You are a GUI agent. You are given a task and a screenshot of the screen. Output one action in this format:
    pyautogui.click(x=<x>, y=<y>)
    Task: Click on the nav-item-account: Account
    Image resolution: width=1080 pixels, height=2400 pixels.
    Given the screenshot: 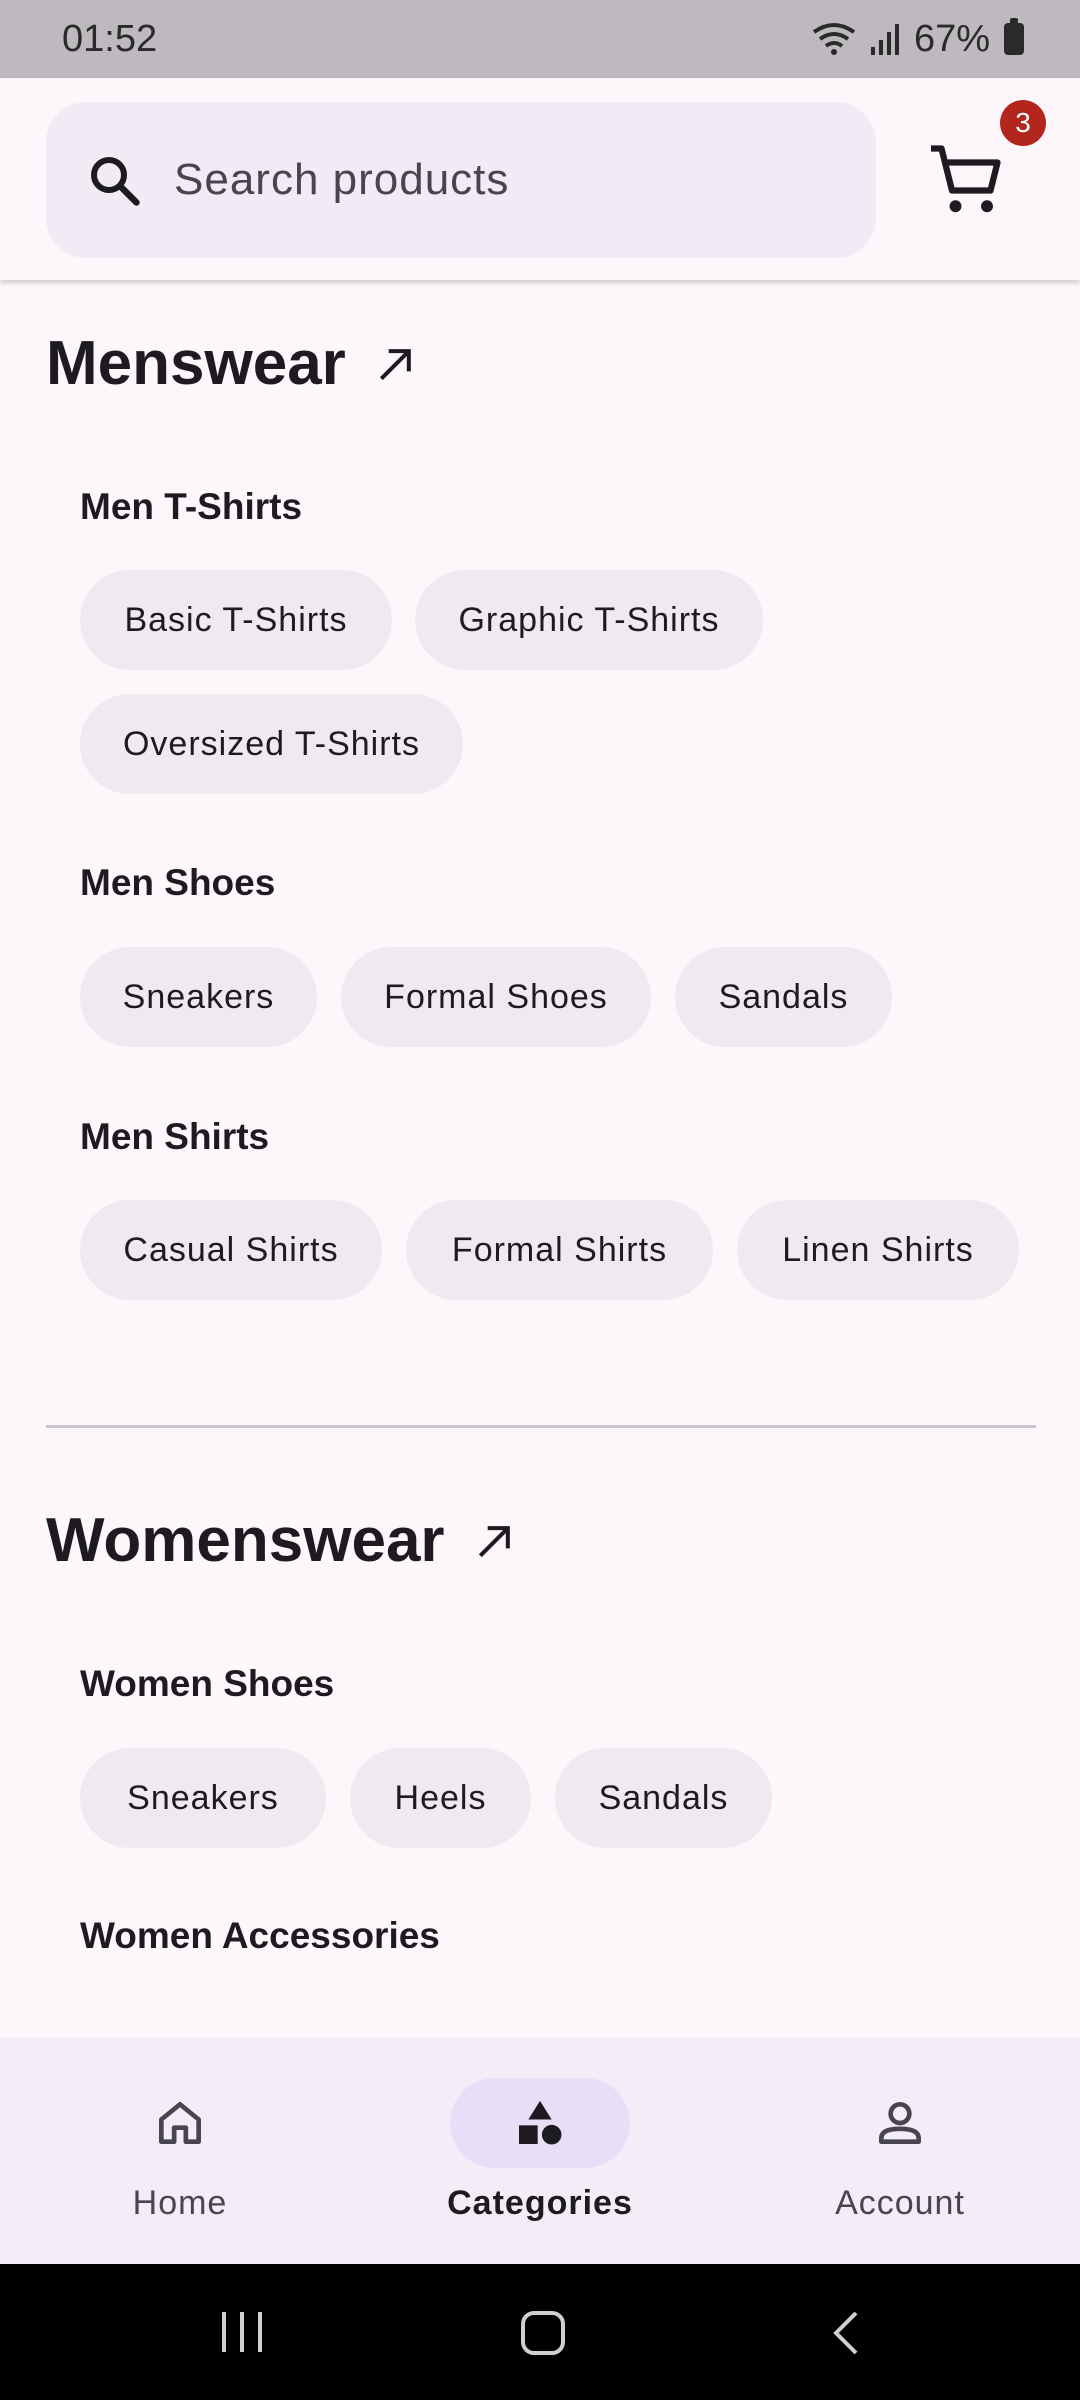 What is the action you would take?
    pyautogui.click(x=900, y=2151)
    